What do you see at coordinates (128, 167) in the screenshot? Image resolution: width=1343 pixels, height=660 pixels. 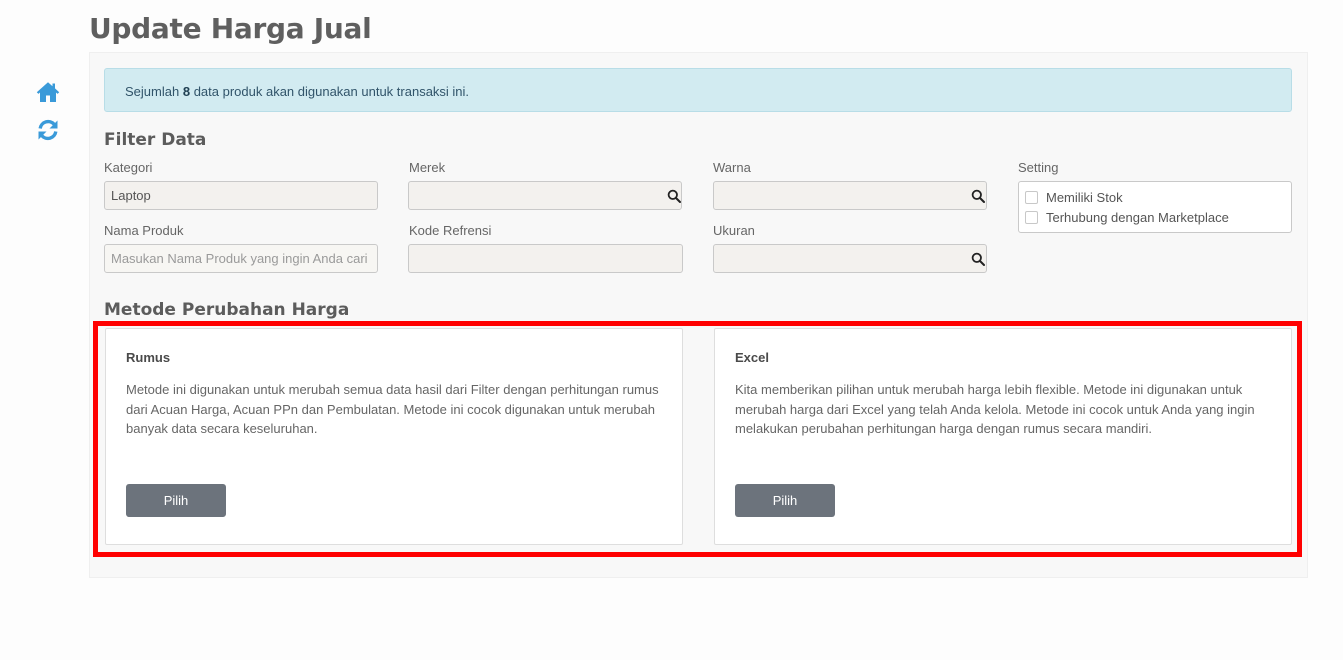 I see `kategori-label: Kategori` at bounding box center [128, 167].